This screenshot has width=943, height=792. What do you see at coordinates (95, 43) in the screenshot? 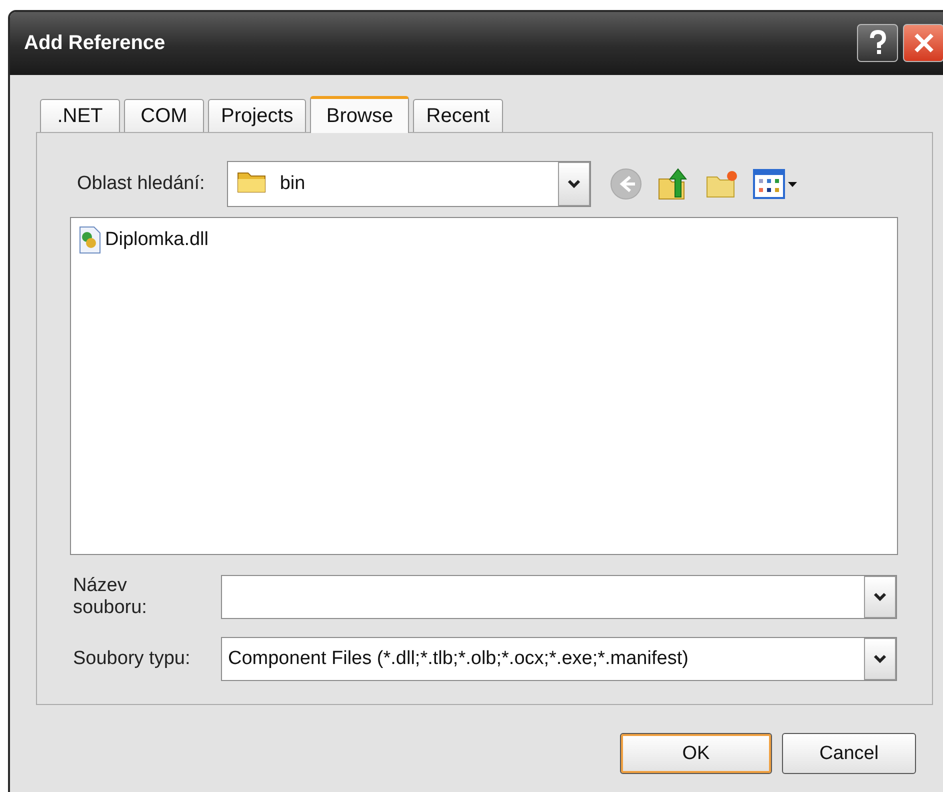
I see `window-title: Add Reference` at bounding box center [95, 43].